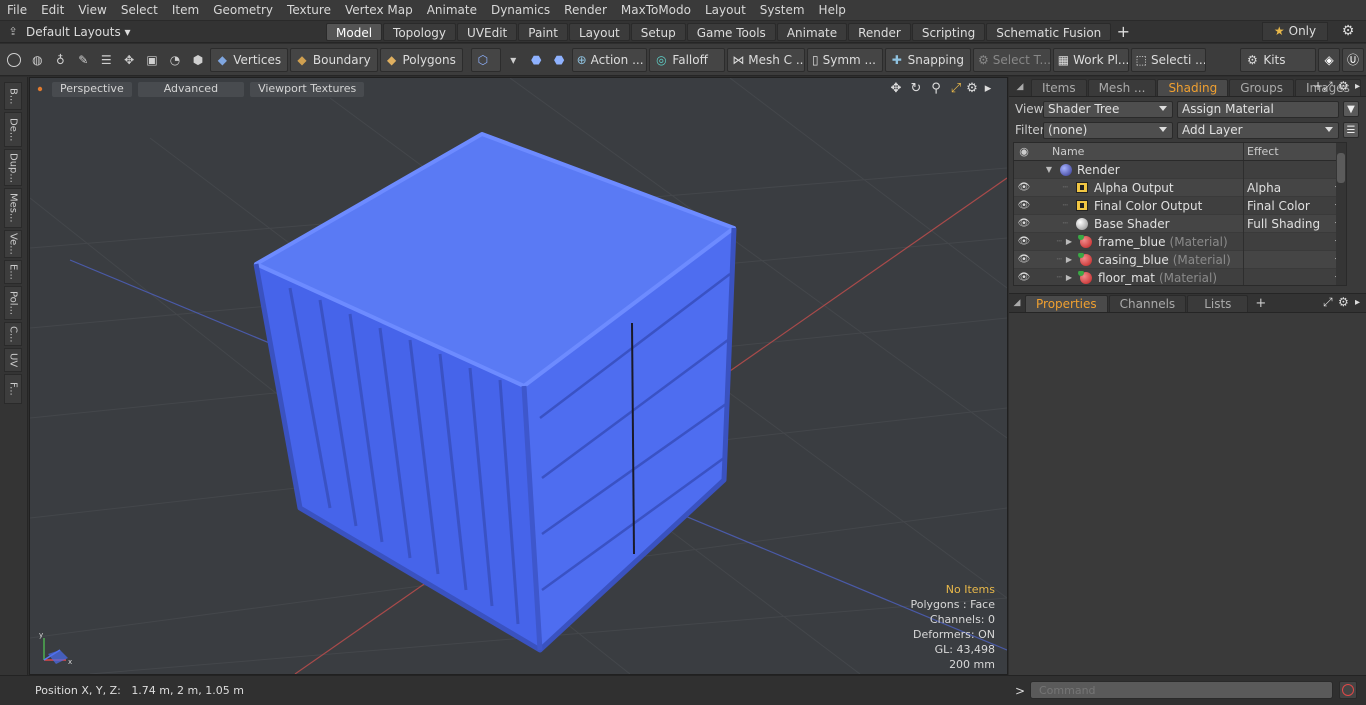 This screenshot has height=705, width=1366. Describe the element at coordinates (83, 60) in the screenshot. I see `brush-select-icon: ✎` at that location.